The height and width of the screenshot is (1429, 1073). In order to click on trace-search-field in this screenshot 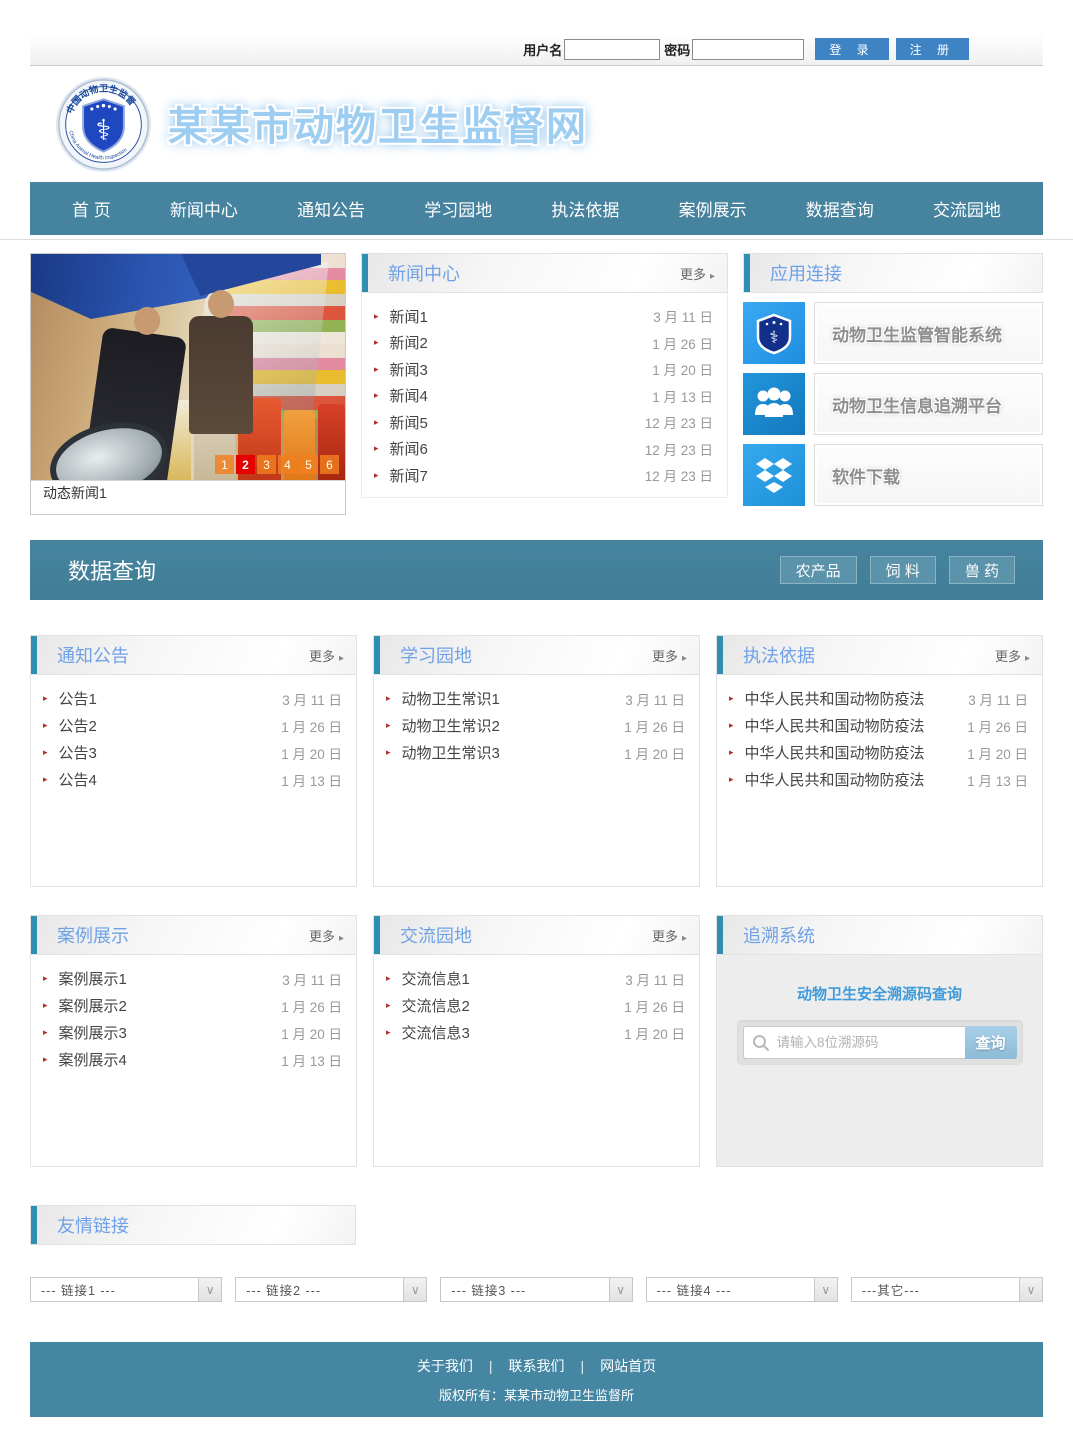, I will do `click(853, 1042)`.